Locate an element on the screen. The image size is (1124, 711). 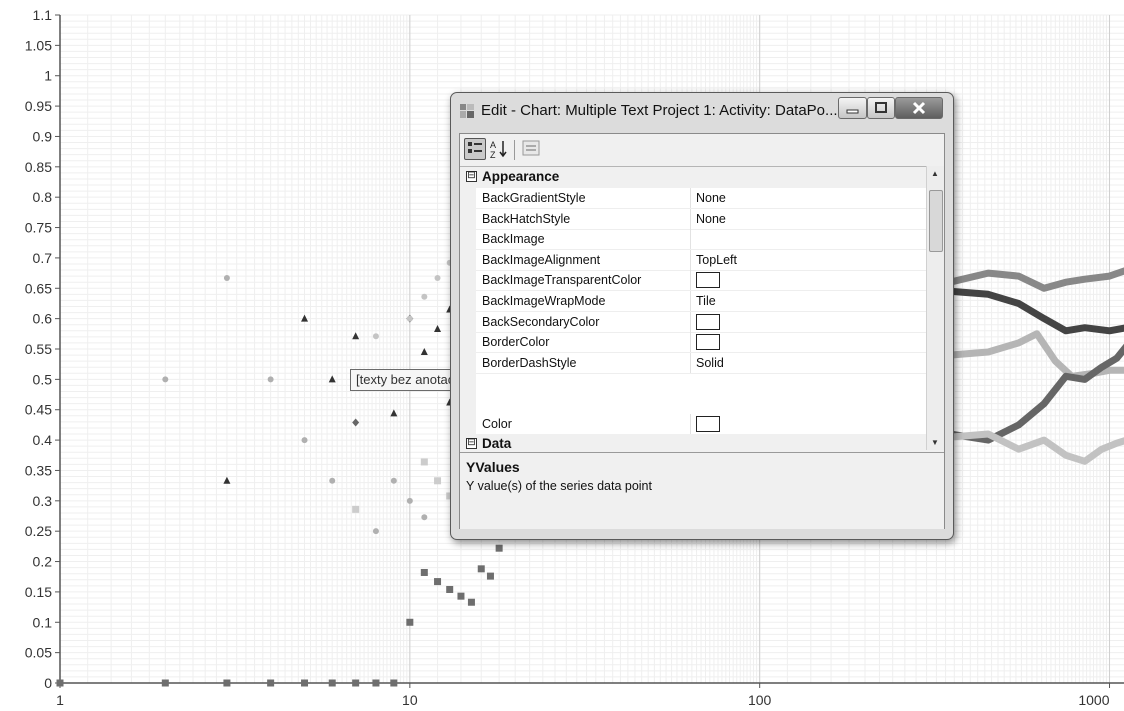
property-name: BackSecondaryColor is located at coordinates (541, 321).